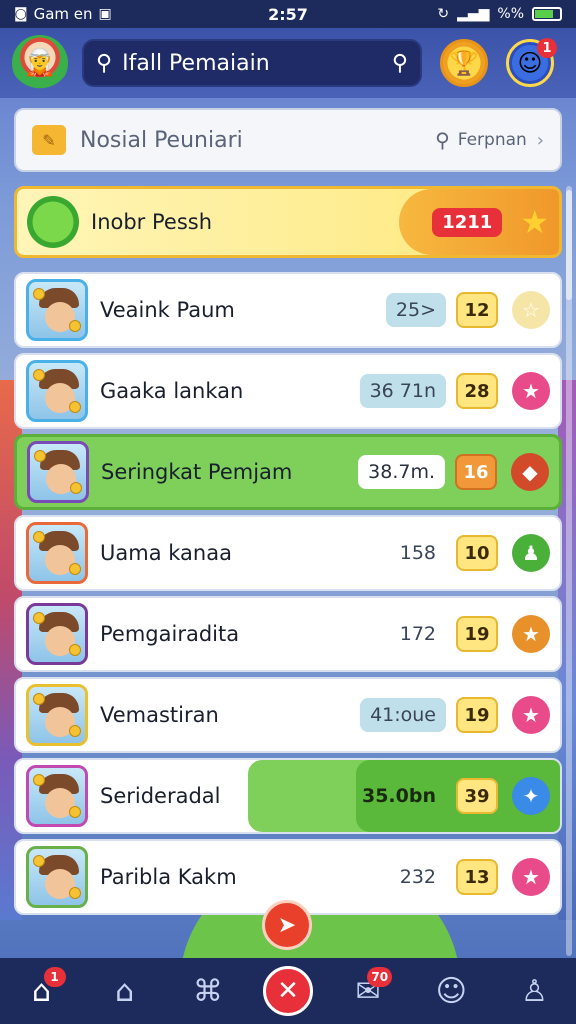 This screenshot has height=1024, width=576. I want to click on store-icon: ⌘, so click(207, 991).